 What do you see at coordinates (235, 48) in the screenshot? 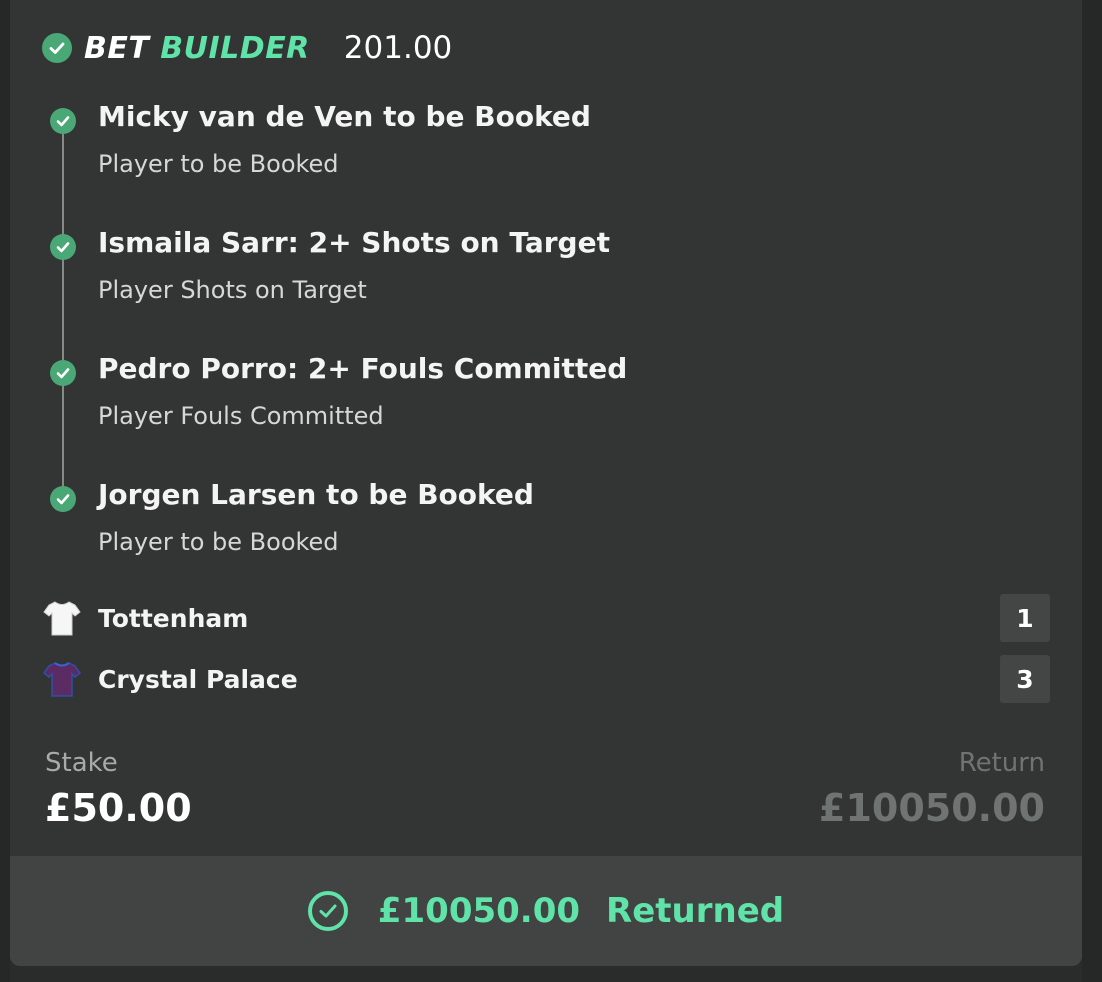
I see `brand-builder: BUILDER` at bounding box center [235, 48].